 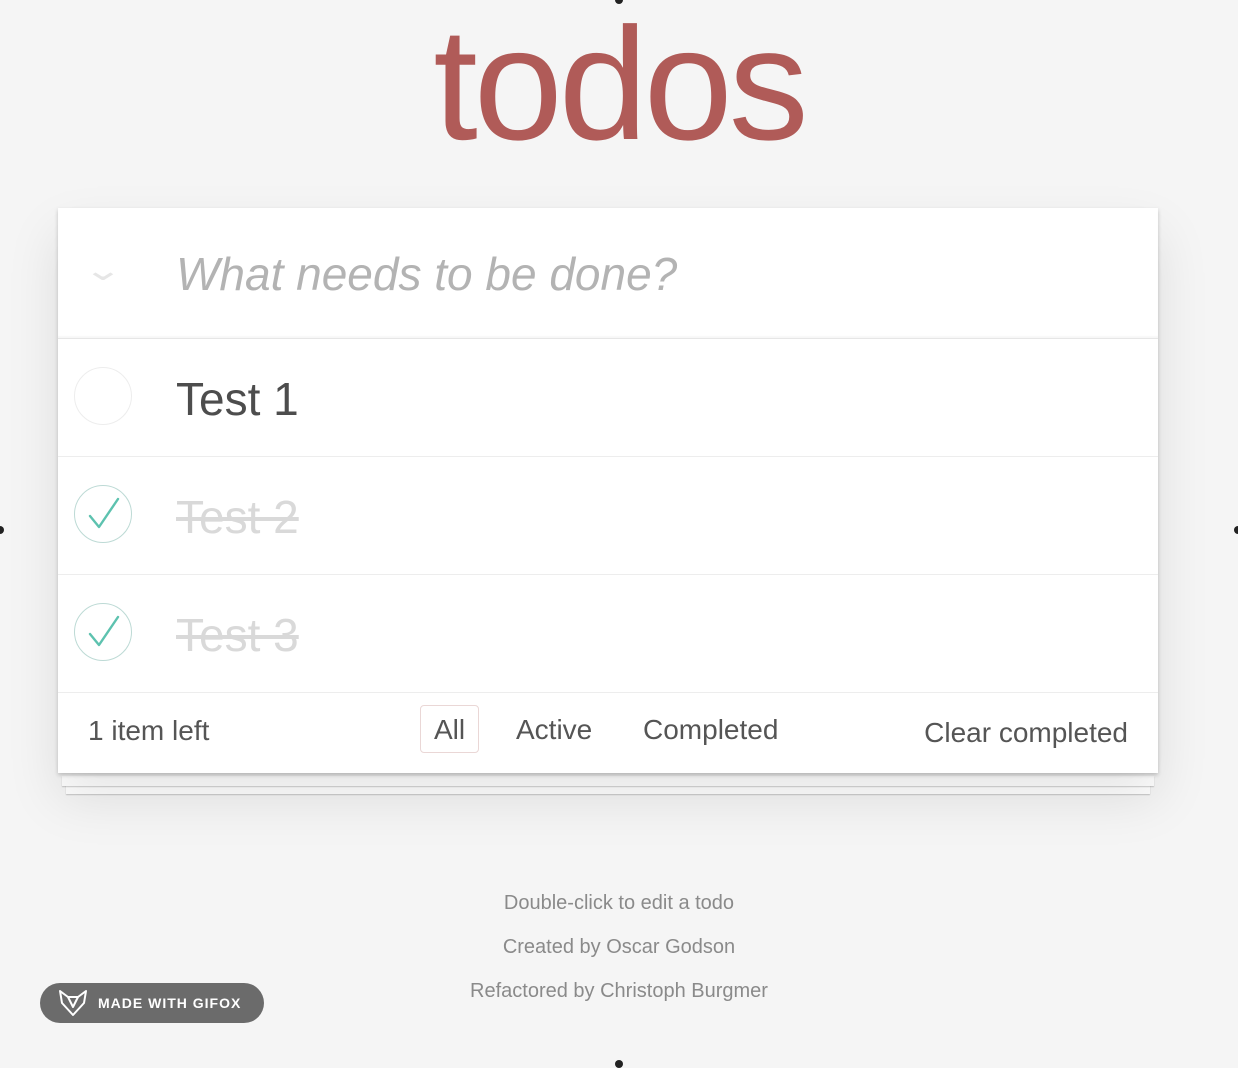 What do you see at coordinates (608, 398) in the screenshot?
I see `todo-item: Test 1` at bounding box center [608, 398].